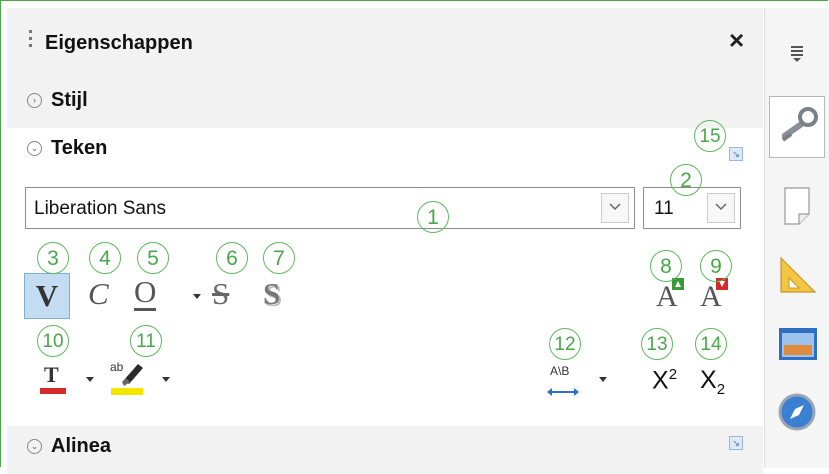  Describe the element at coordinates (128, 378) in the screenshot. I see `highlight-button: ab` at that location.